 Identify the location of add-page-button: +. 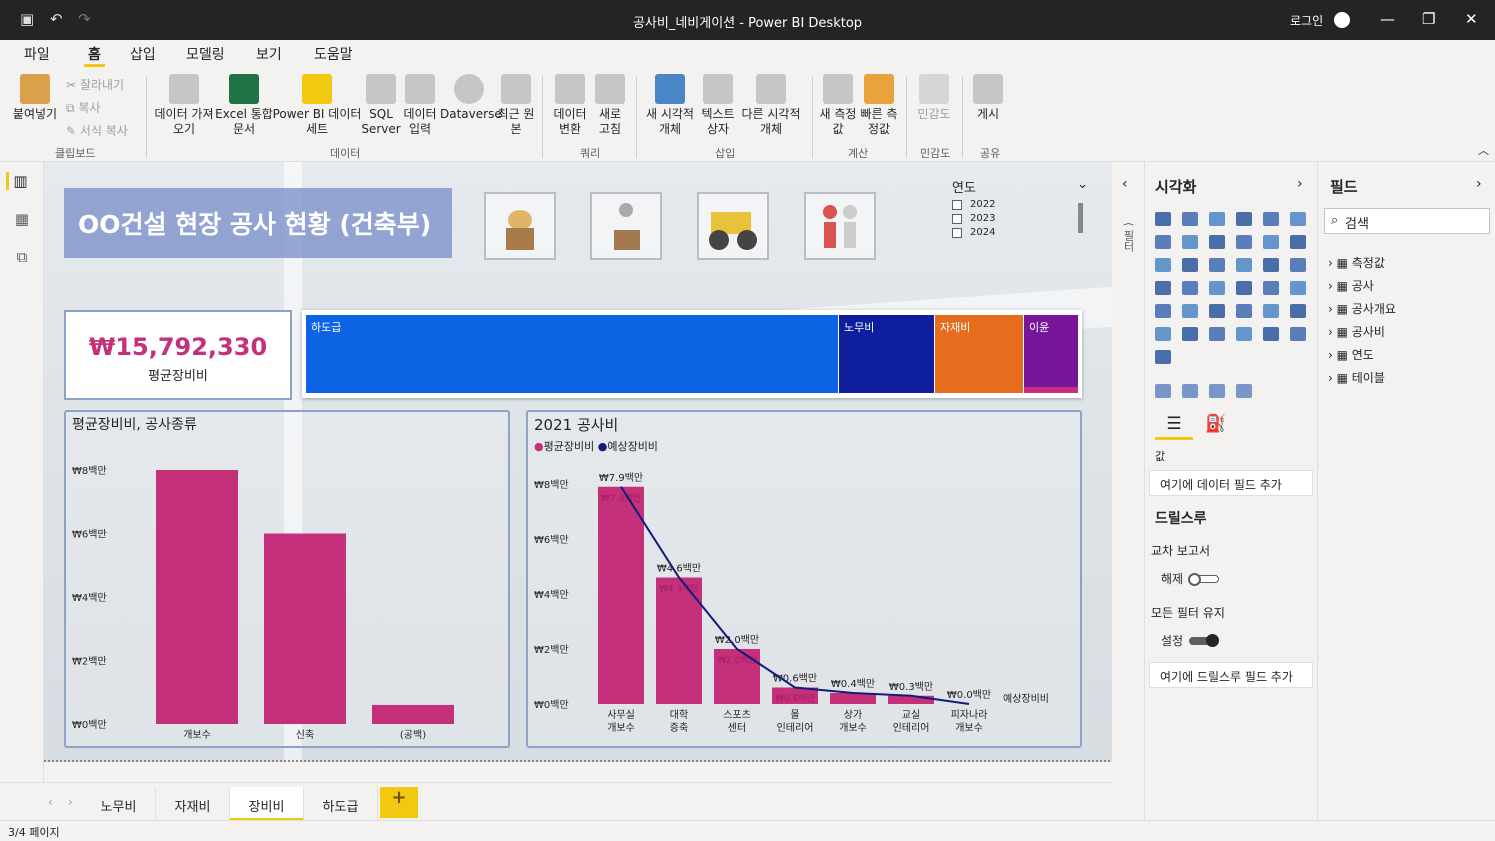
(399, 802).